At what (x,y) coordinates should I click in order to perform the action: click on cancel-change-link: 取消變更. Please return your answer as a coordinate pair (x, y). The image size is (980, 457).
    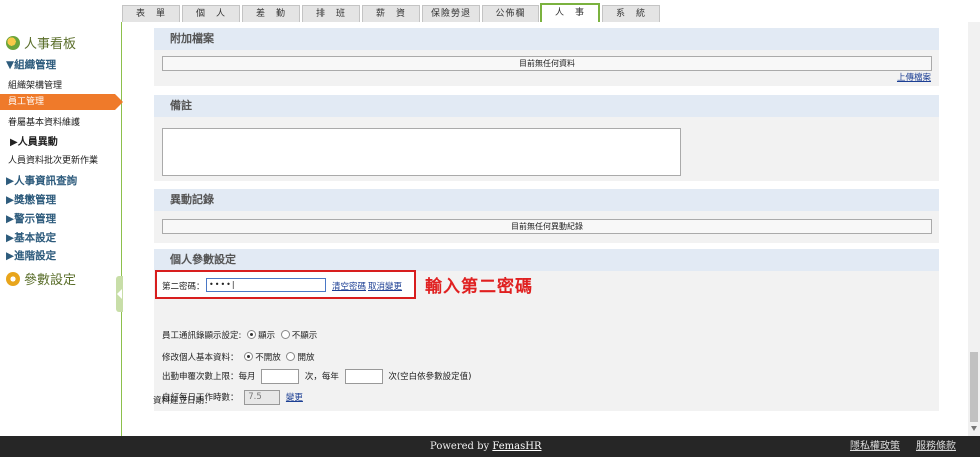
    Looking at the image, I should click on (385, 286).